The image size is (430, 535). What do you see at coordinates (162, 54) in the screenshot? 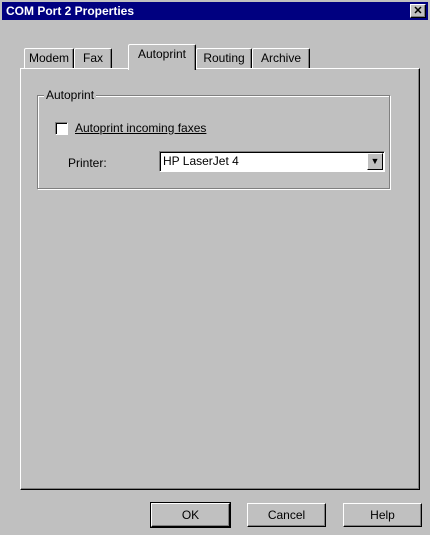
I see `tab-label: Autoprint` at bounding box center [162, 54].